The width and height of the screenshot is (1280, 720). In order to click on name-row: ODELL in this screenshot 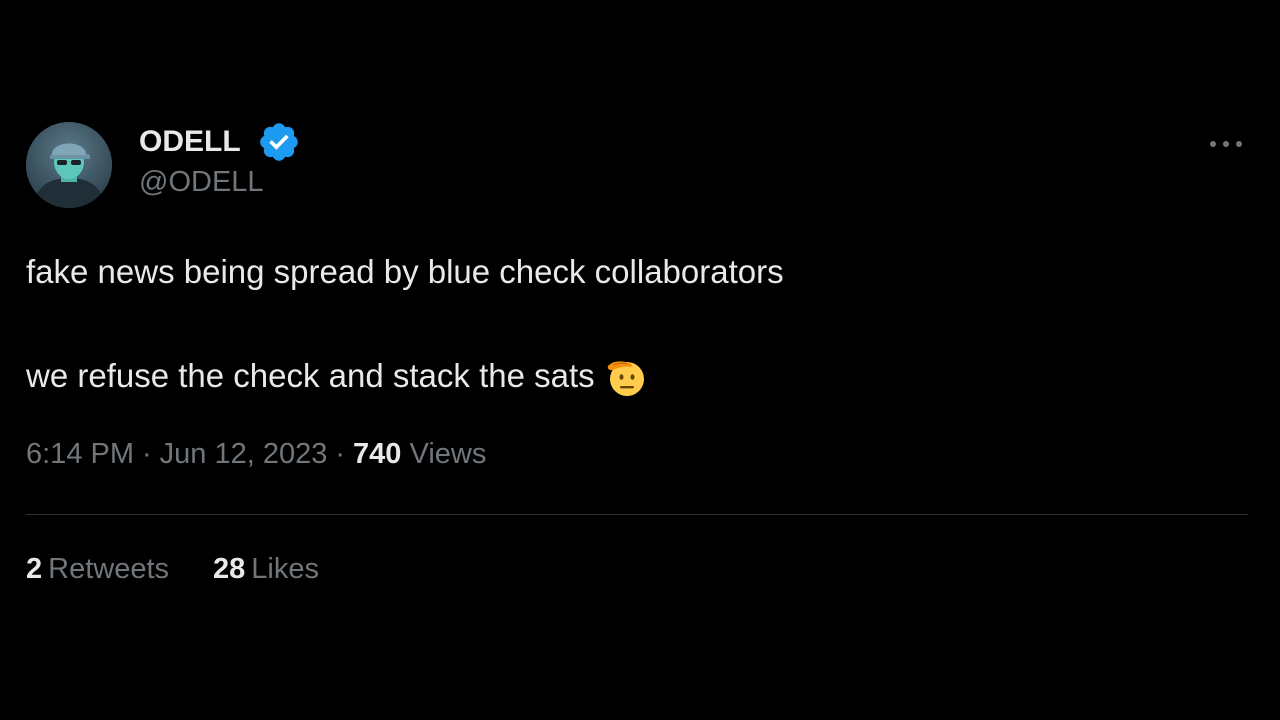, I will do `click(220, 142)`.